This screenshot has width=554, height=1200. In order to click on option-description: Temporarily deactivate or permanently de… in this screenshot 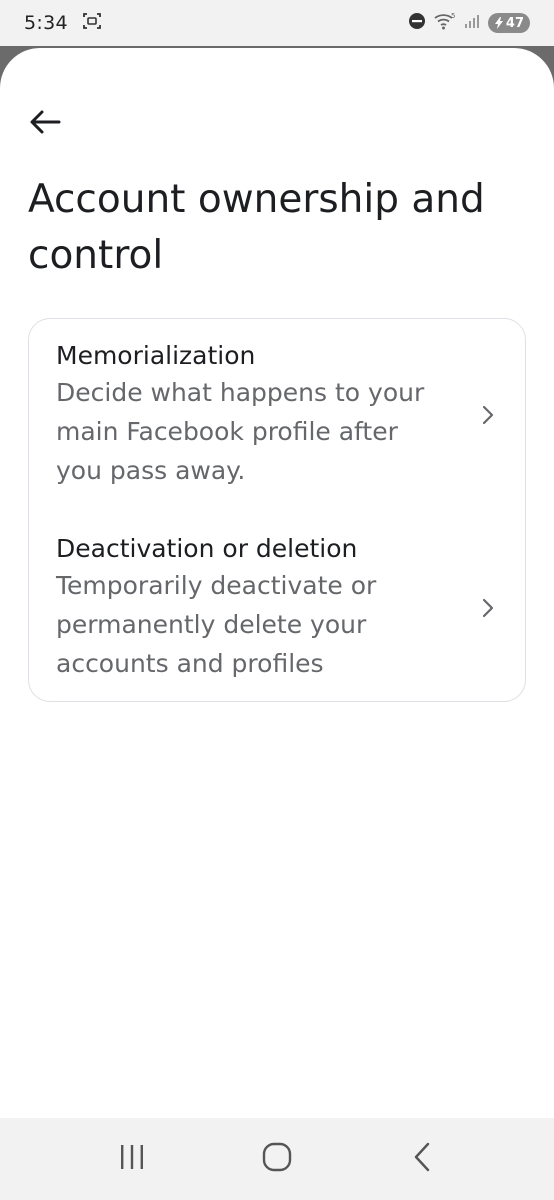, I will do `click(216, 624)`.